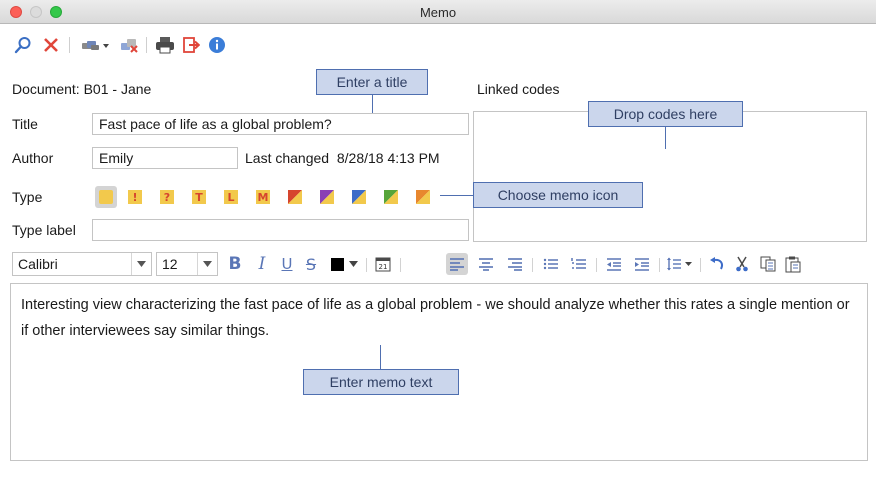 Image resolution: width=876 pixels, height=490 pixels. Describe the element at coordinates (280, 230) in the screenshot. I see `type-label-field` at that location.